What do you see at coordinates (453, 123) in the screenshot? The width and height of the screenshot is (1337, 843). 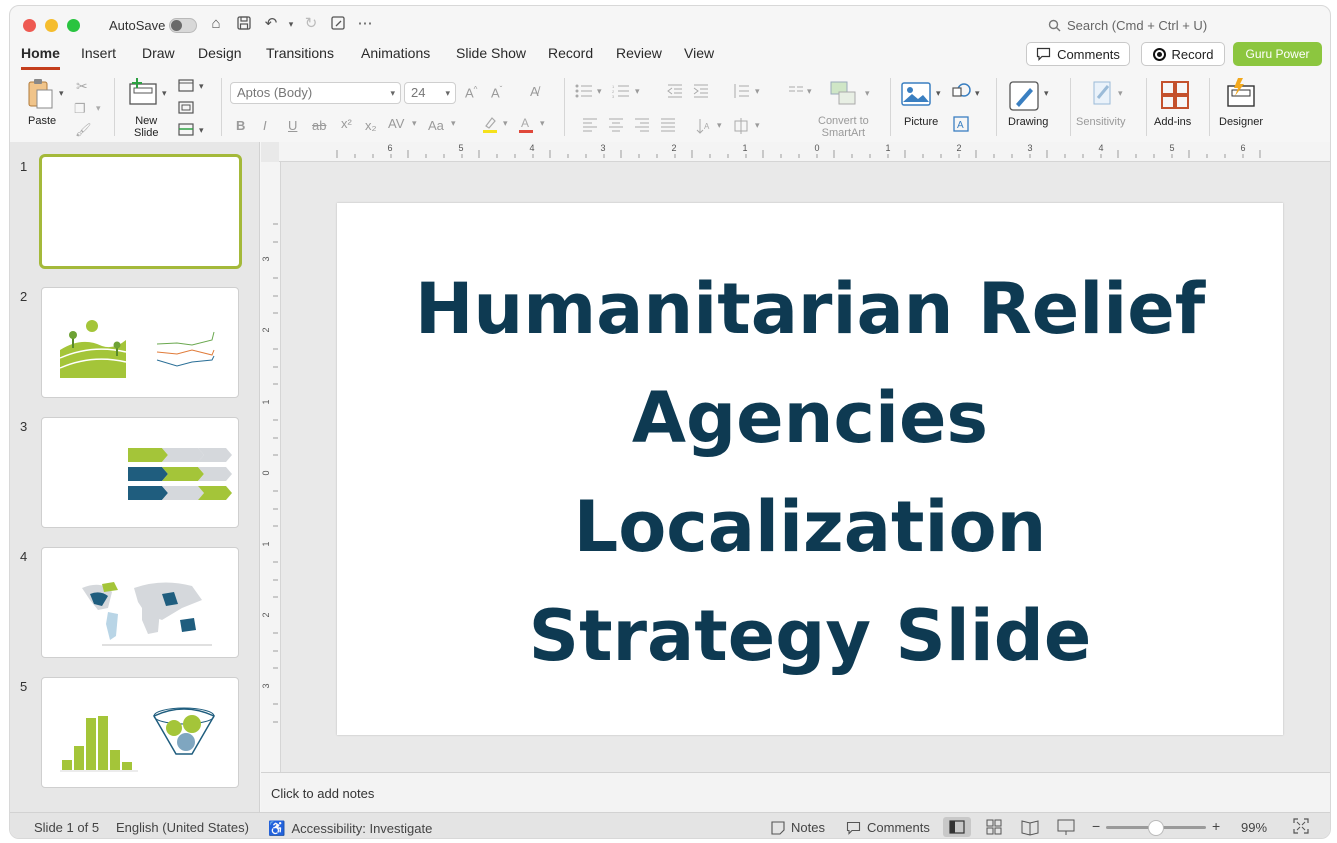 I see `change-case-dropdown-icon: ▾` at bounding box center [453, 123].